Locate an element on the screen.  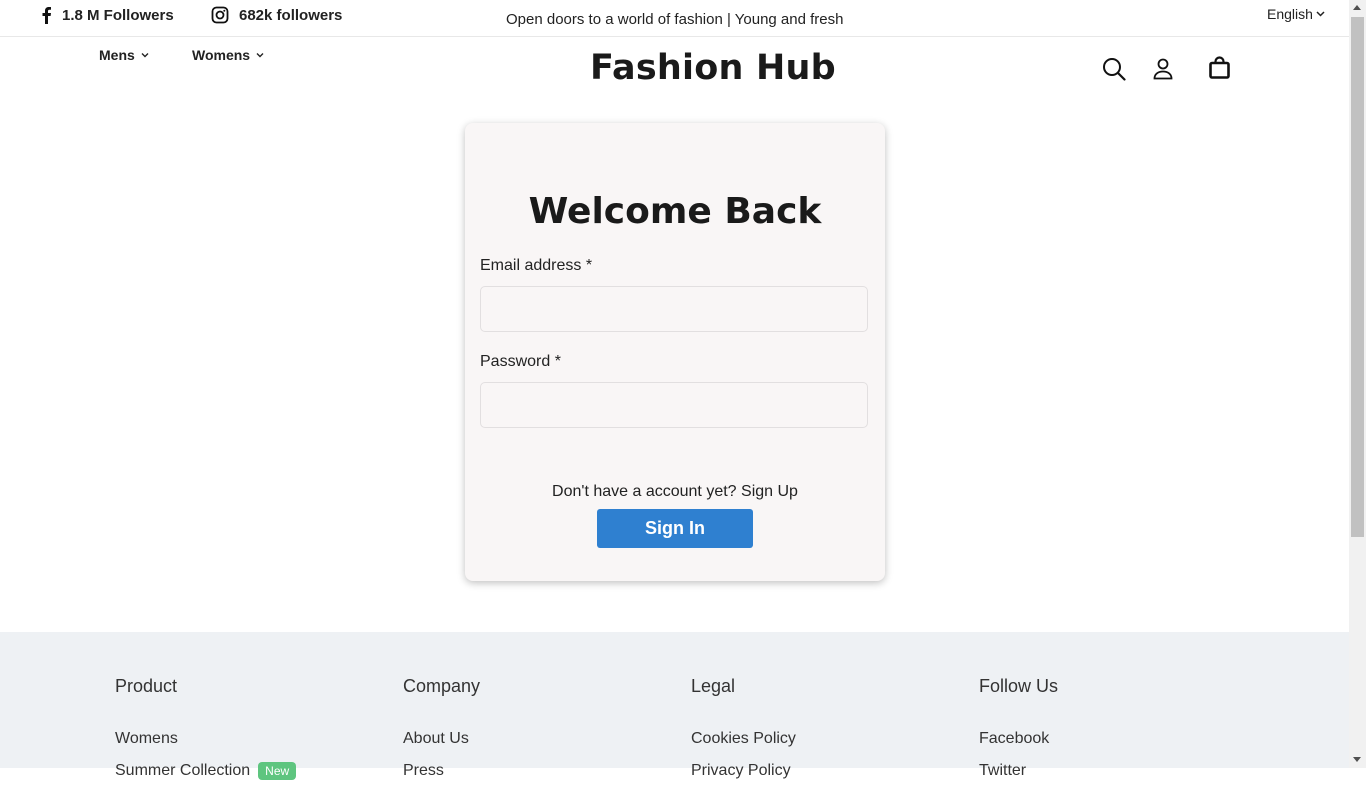
footer-link-facebook: Facebook is located at coordinates (1018, 739).